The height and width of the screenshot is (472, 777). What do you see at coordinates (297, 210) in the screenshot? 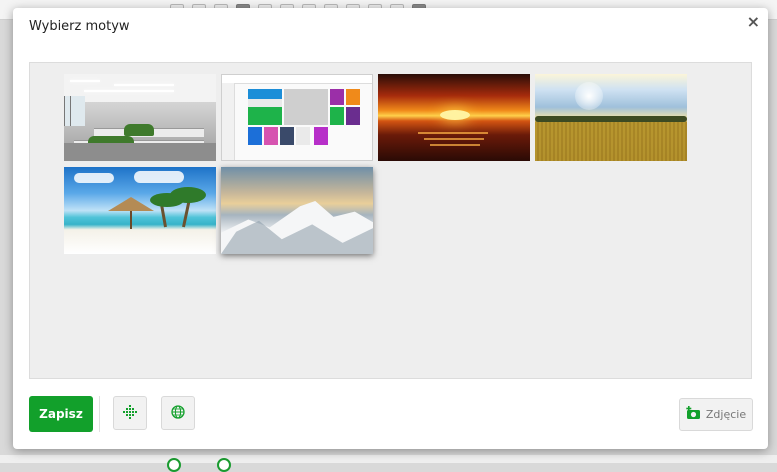
I see `theme-thumb-snowy-mountains` at bounding box center [297, 210].